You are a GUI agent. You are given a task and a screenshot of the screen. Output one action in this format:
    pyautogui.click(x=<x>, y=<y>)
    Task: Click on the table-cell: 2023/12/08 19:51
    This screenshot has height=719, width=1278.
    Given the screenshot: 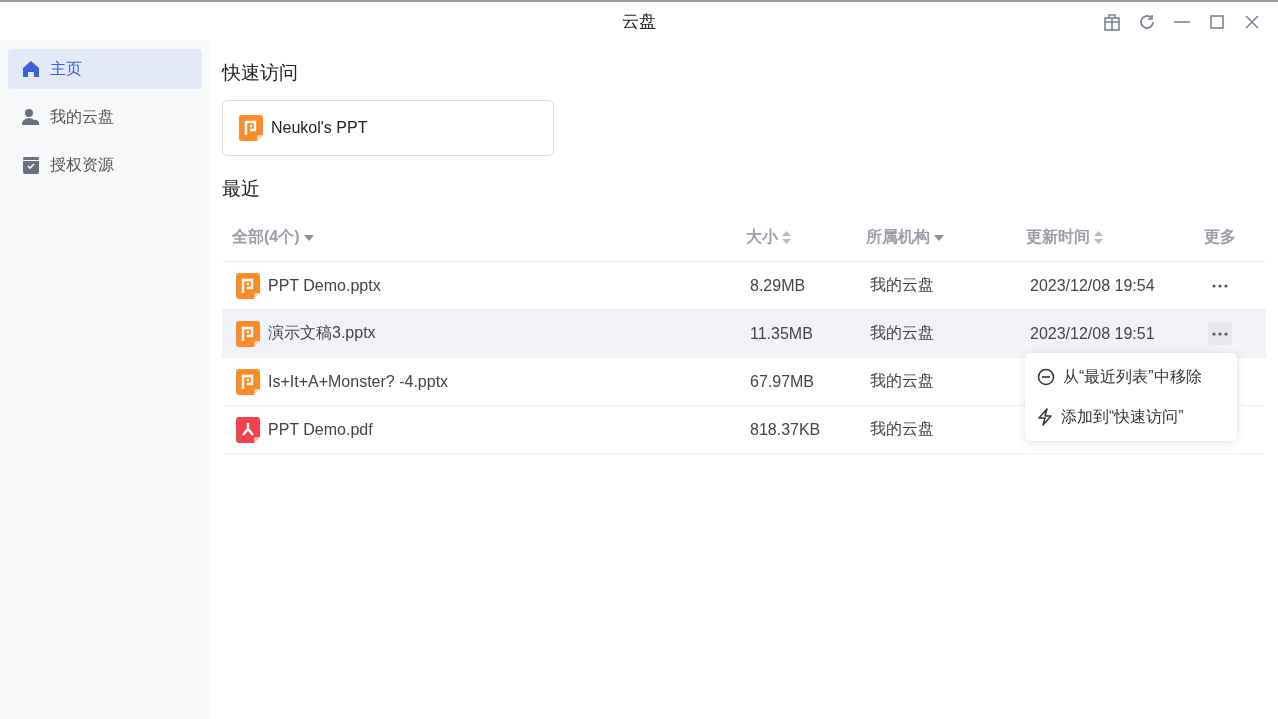 What is the action you would take?
    pyautogui.click(x=1092, y=333)
    